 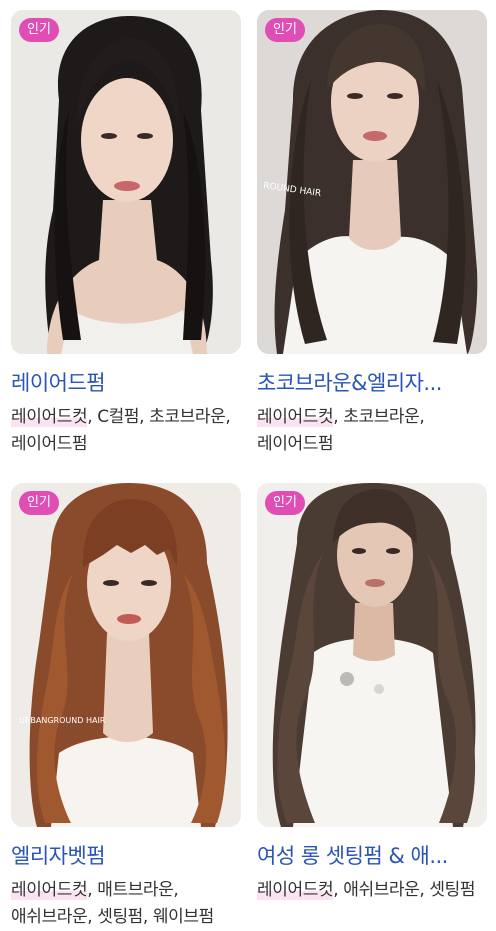 I want to click on hairstyle-title: 레이어드펌, so click(x=126, y=383).